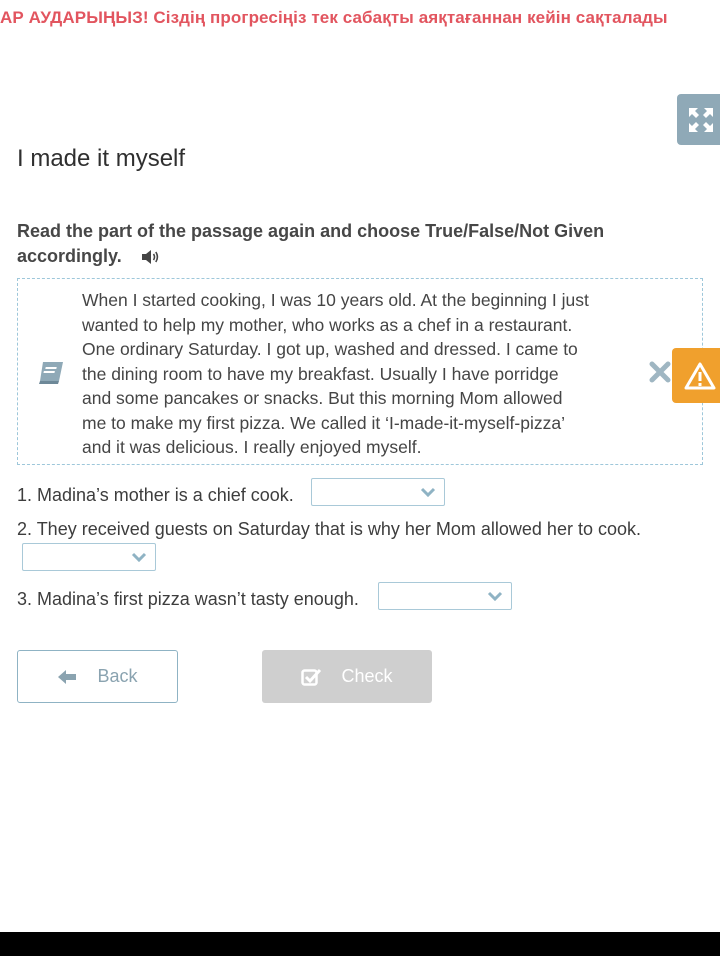  What do you see at coordinates (367, 676) in the screenshot?
I see `check-label: Check` at bounding box center [367, 676].